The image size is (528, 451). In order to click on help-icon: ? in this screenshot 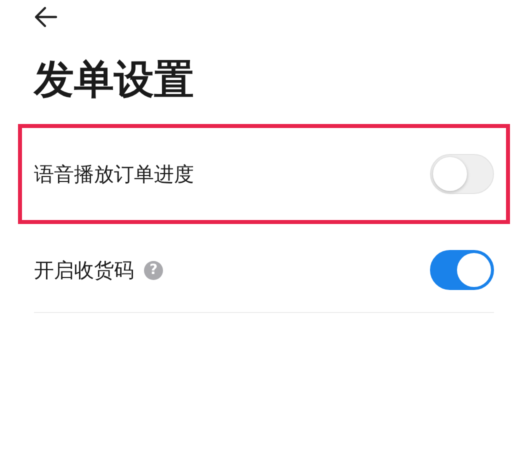, I will do `click(153, 270)`.